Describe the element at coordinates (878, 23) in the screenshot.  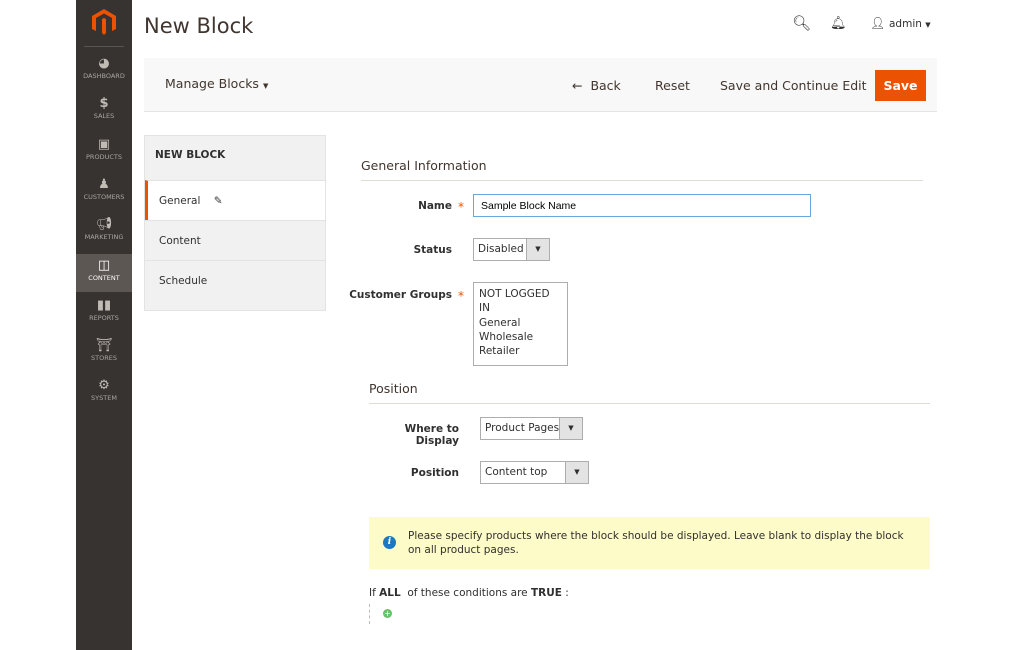
I see `user-icon: 👤︎` at that location.